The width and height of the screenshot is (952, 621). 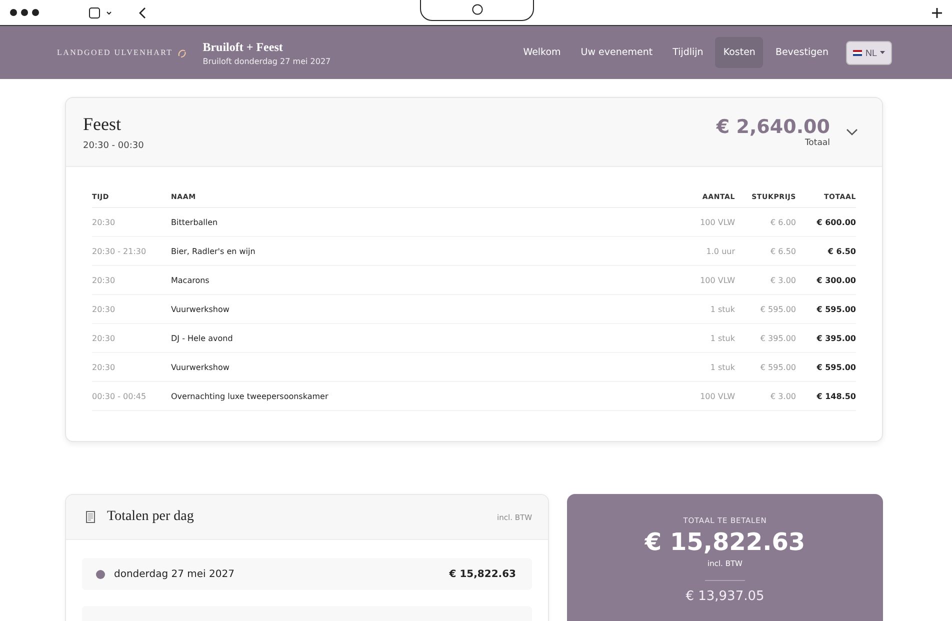 What do you see at coordinates (826, 222) in the screenshot?
I see `table-cell: € 600.00` at bounding box center [826, 222].